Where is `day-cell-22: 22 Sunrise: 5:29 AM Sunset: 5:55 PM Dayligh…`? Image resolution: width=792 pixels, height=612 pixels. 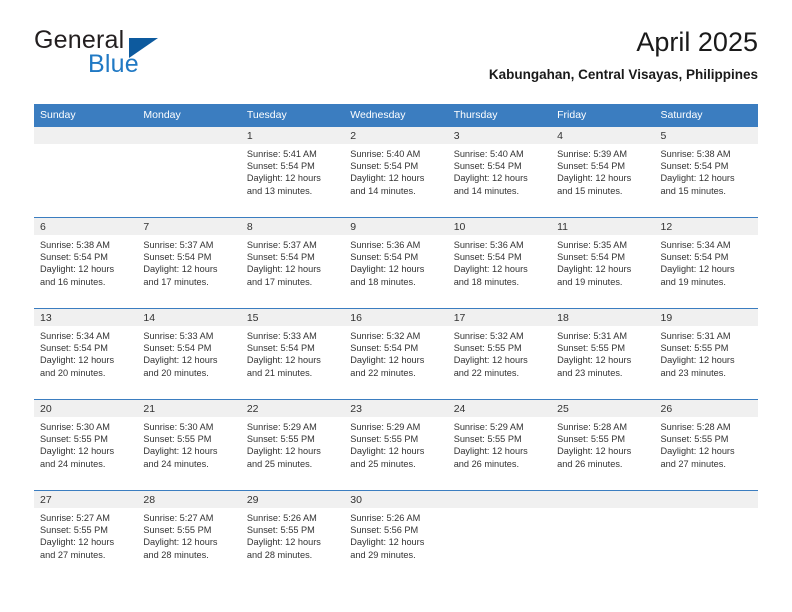 day-cell-22: 22 Sunrise: 5:29 AM Sunset: 5:55 PM Dayligh… is located at coordinates (292, 445).